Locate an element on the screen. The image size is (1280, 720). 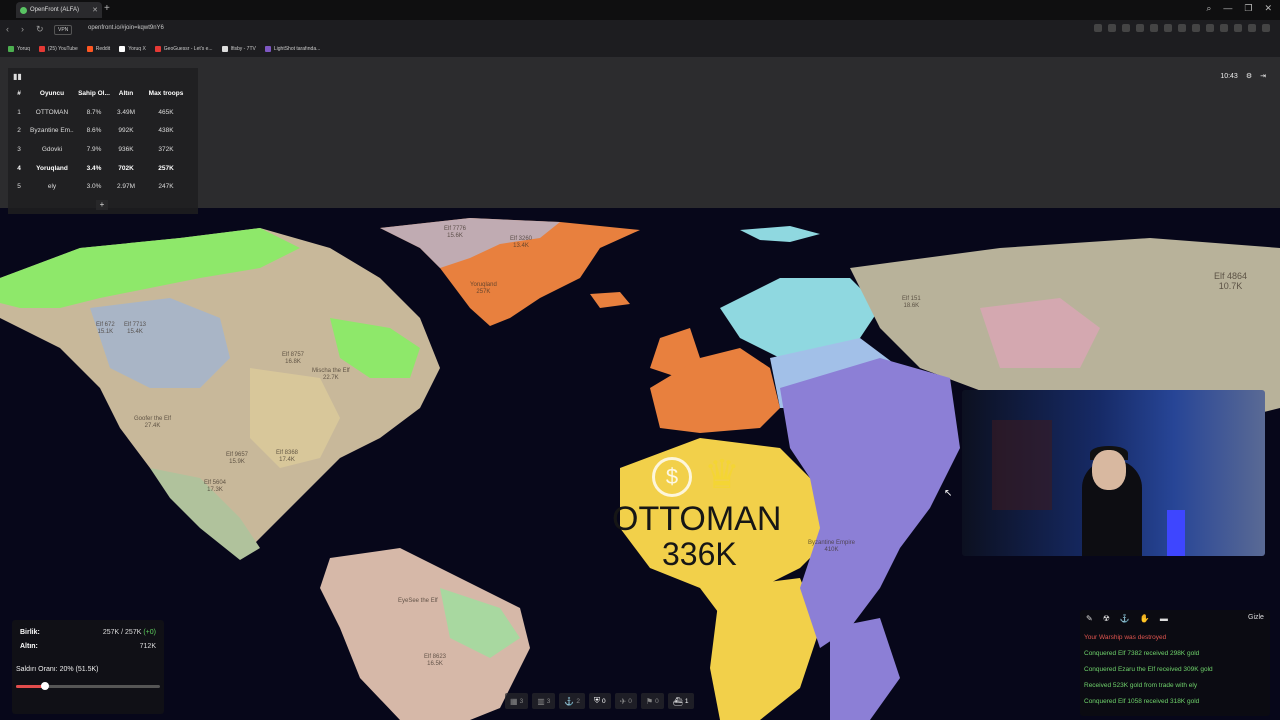
chat-icon: ▬ is located at coordinates (1164, 618).